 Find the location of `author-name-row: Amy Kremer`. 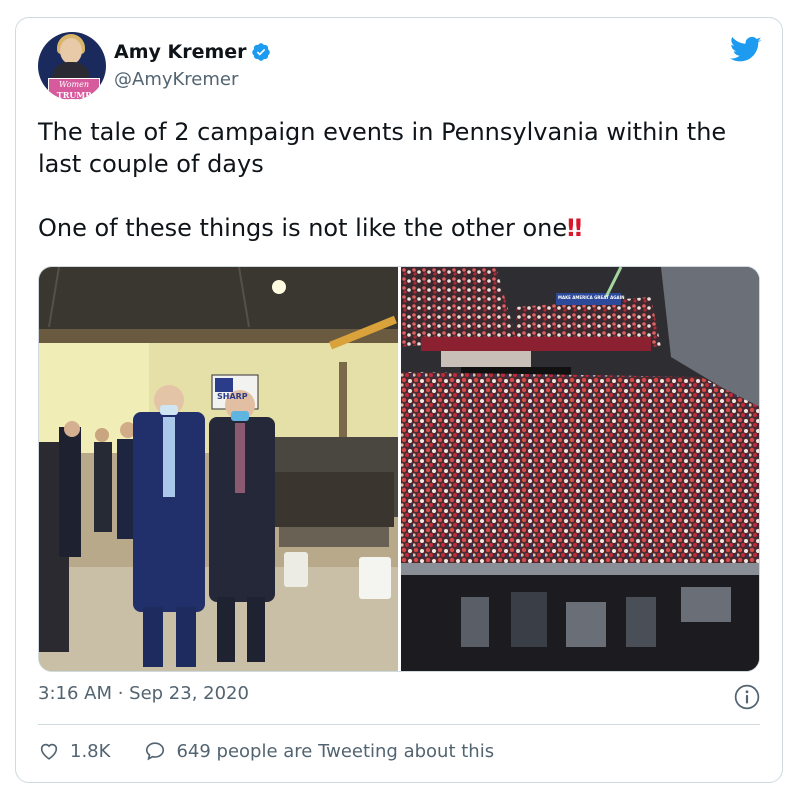

author-name-row: Amy Kremer is located at coordinates (192, 52).